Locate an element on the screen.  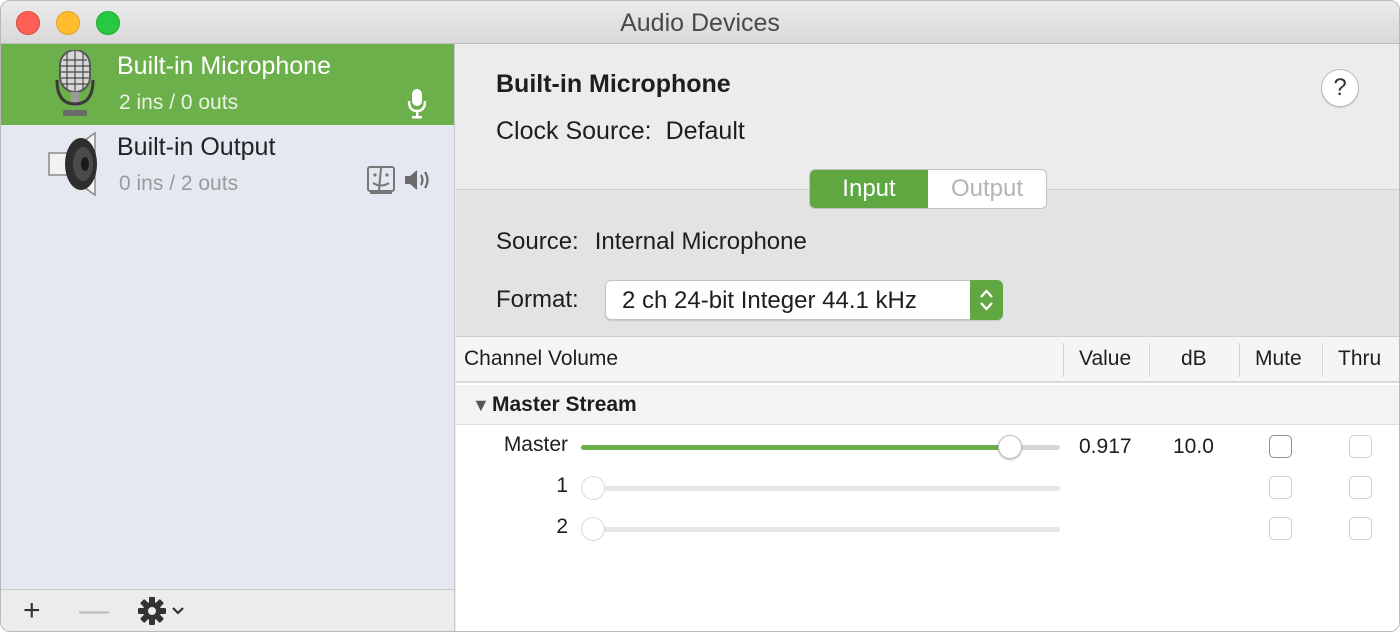
source-row: Source: Internal Microphone is located at coordinates (651, 242).